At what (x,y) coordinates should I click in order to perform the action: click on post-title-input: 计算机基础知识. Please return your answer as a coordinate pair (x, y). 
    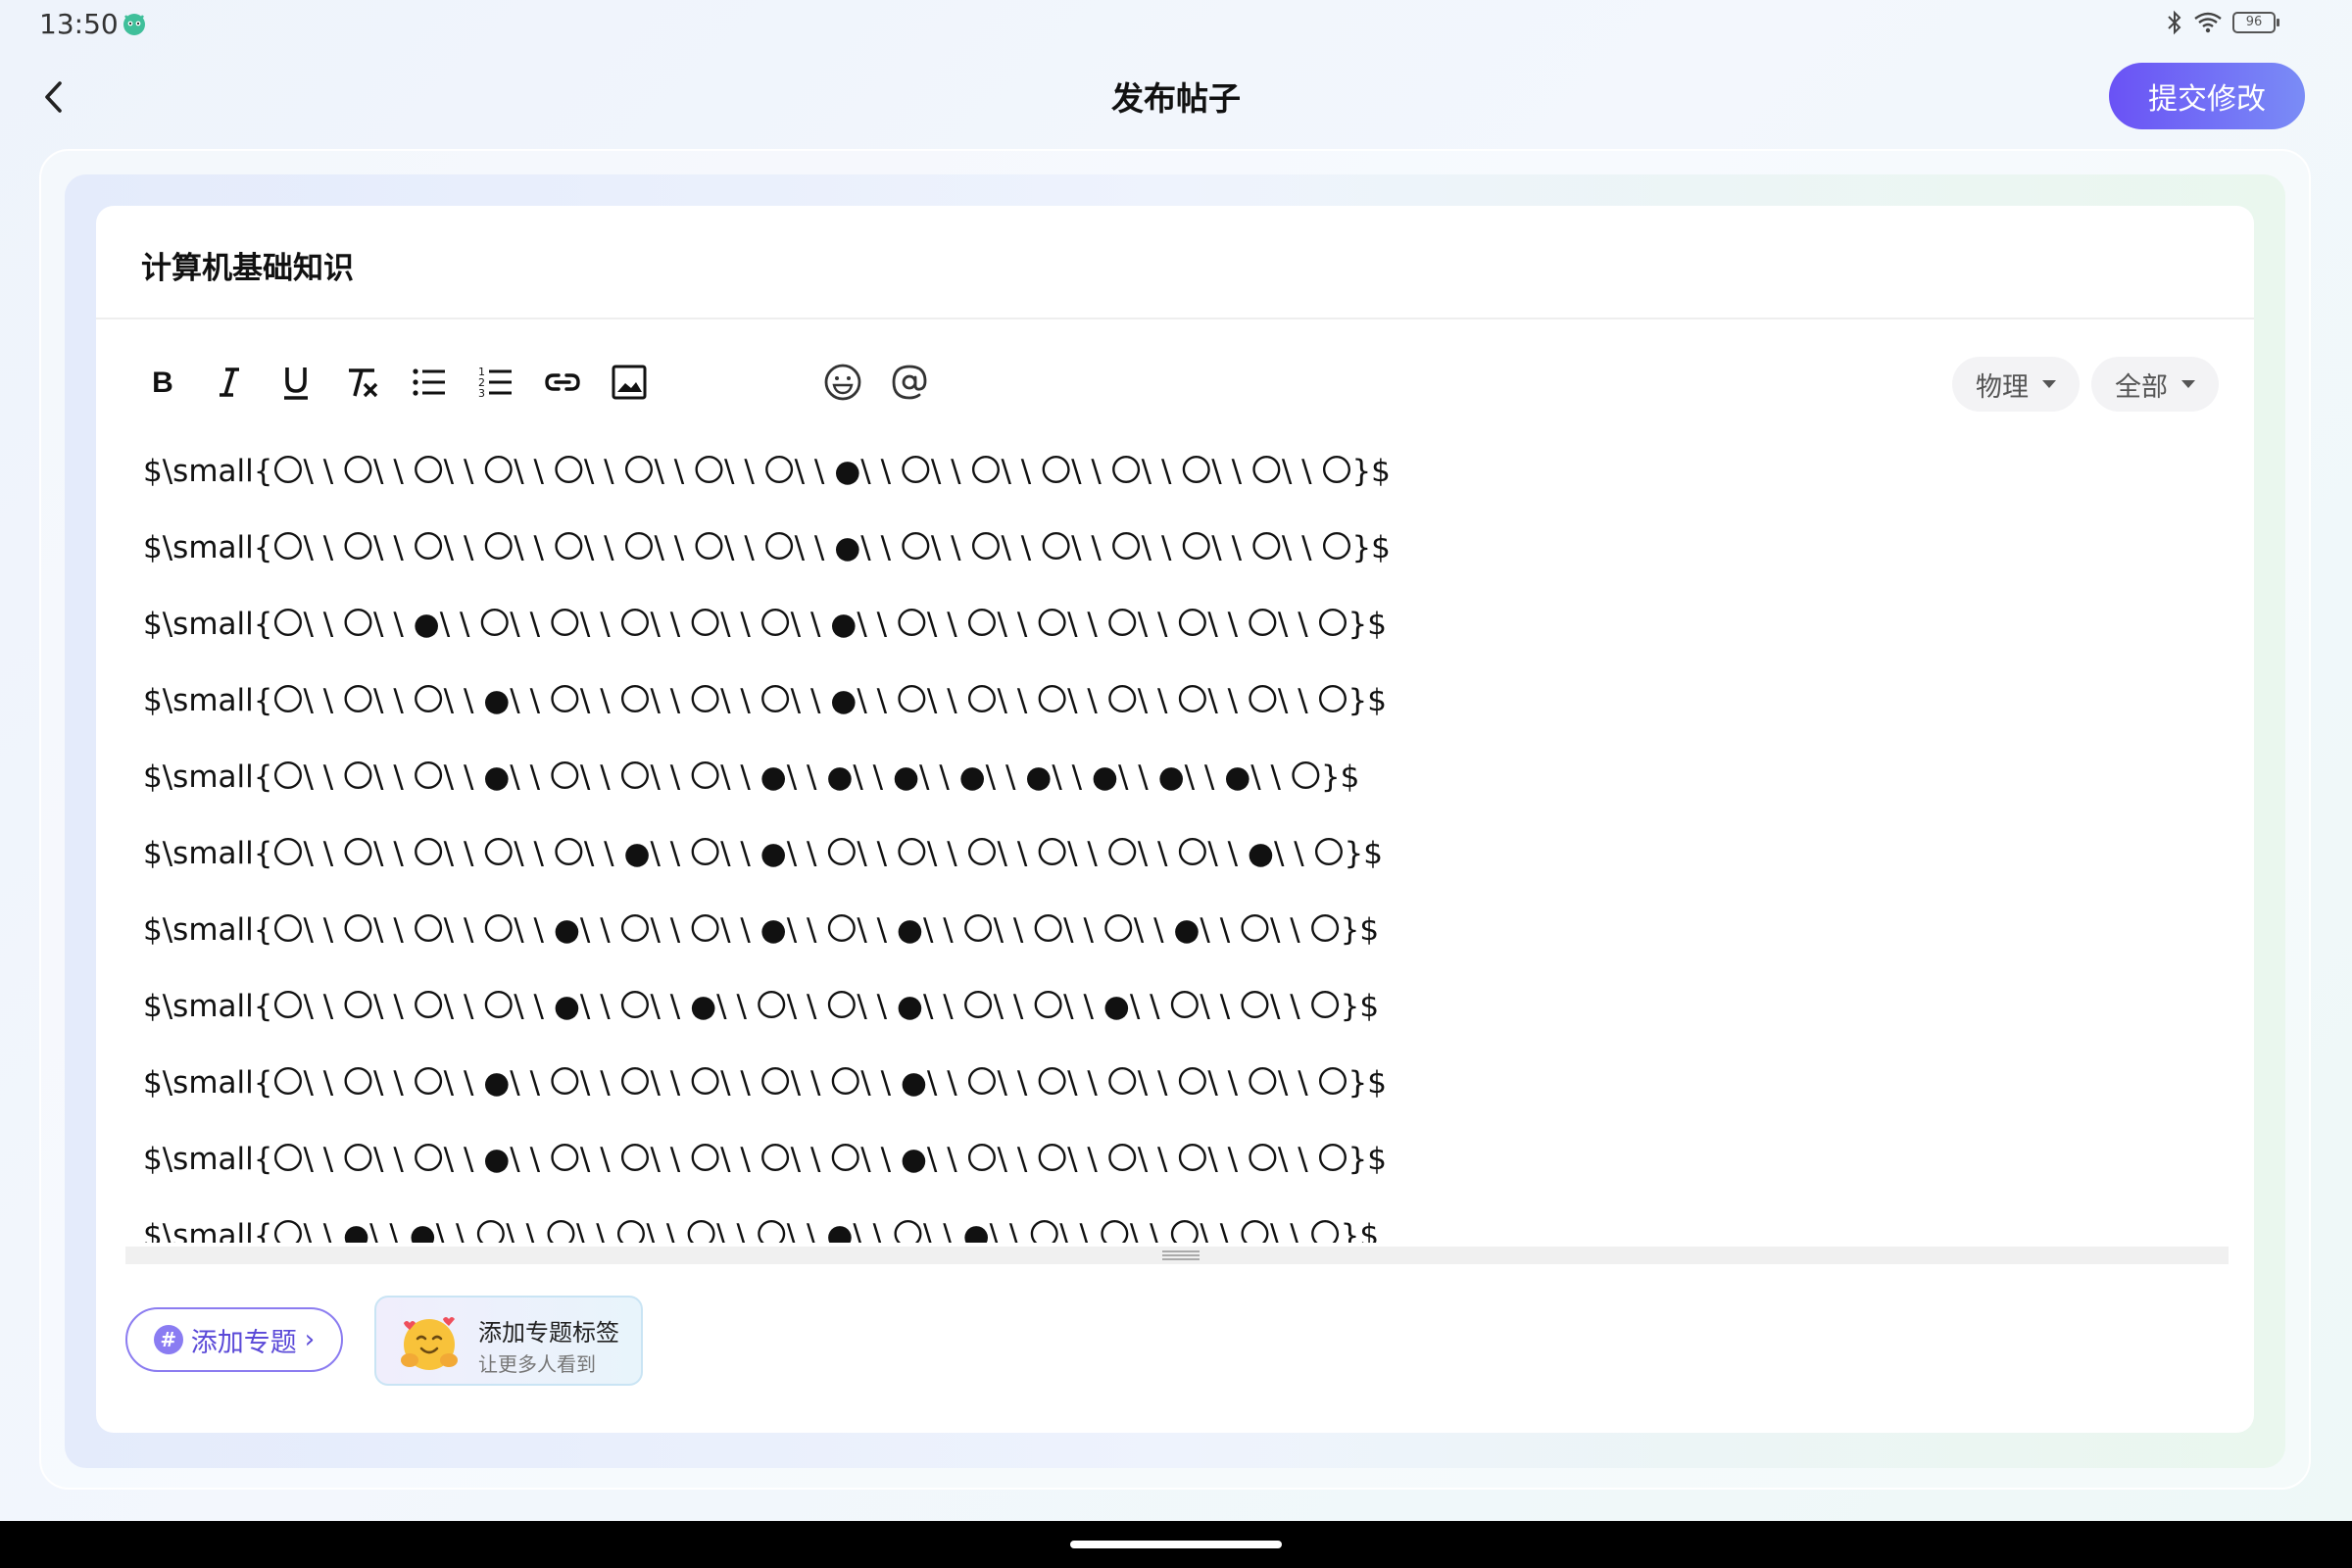
    Looking at the image, I should click on (247, 265).